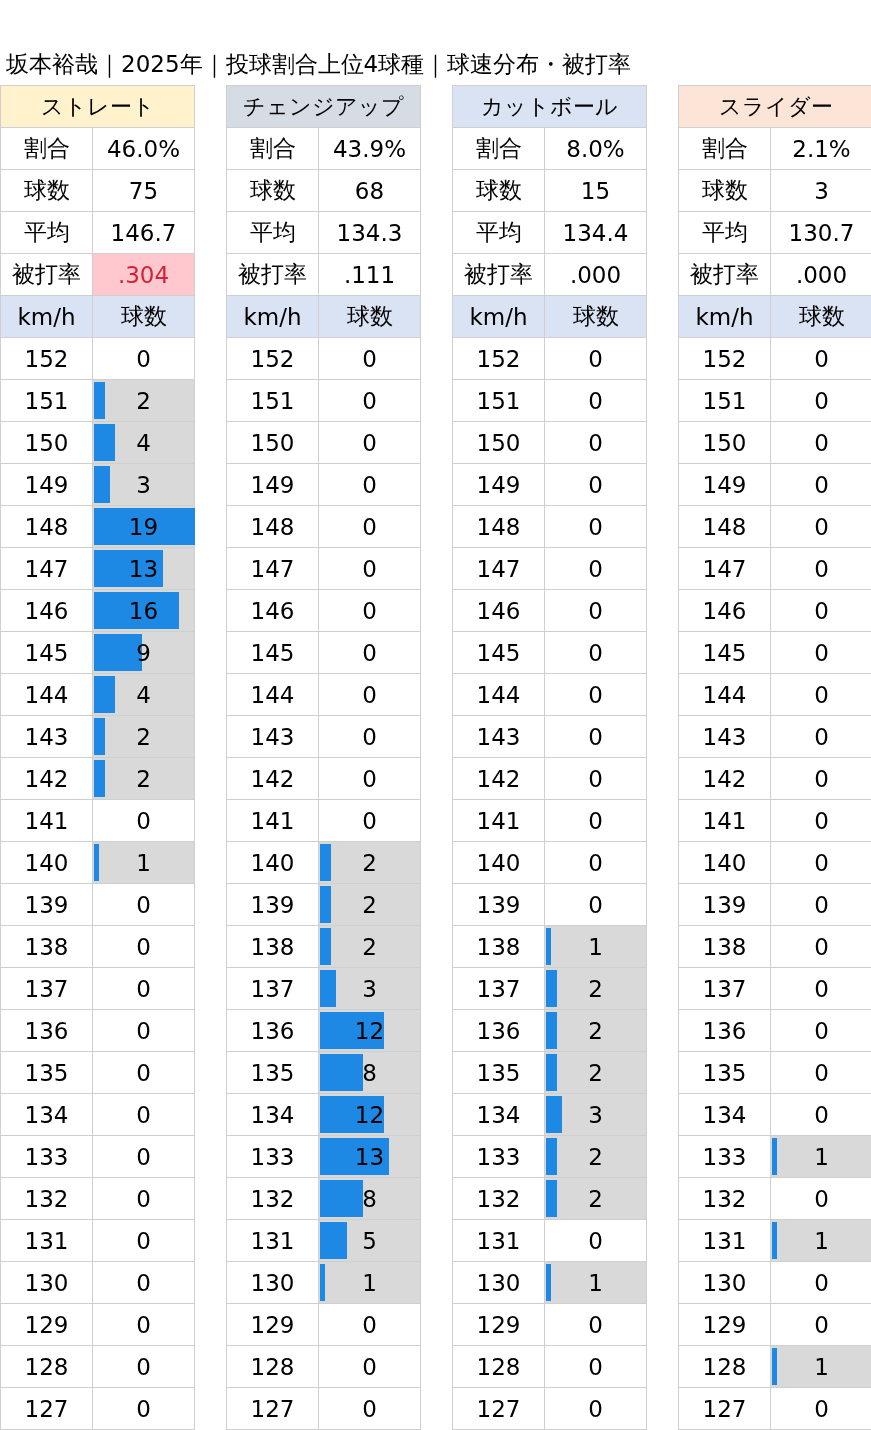 This screenshot has height=1430, width=871. Describe the element at coordinates (725, 779) in the screenshot. I see `speed-cell: 142` at that location.